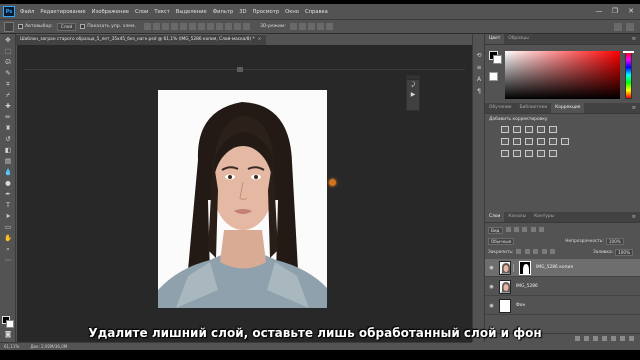 The image size is (640, 360). What do you see at coordinates (8, 84) in the screenshot?
I see `crop-tool-icon: ⌗` at bounding box center [8, 84].